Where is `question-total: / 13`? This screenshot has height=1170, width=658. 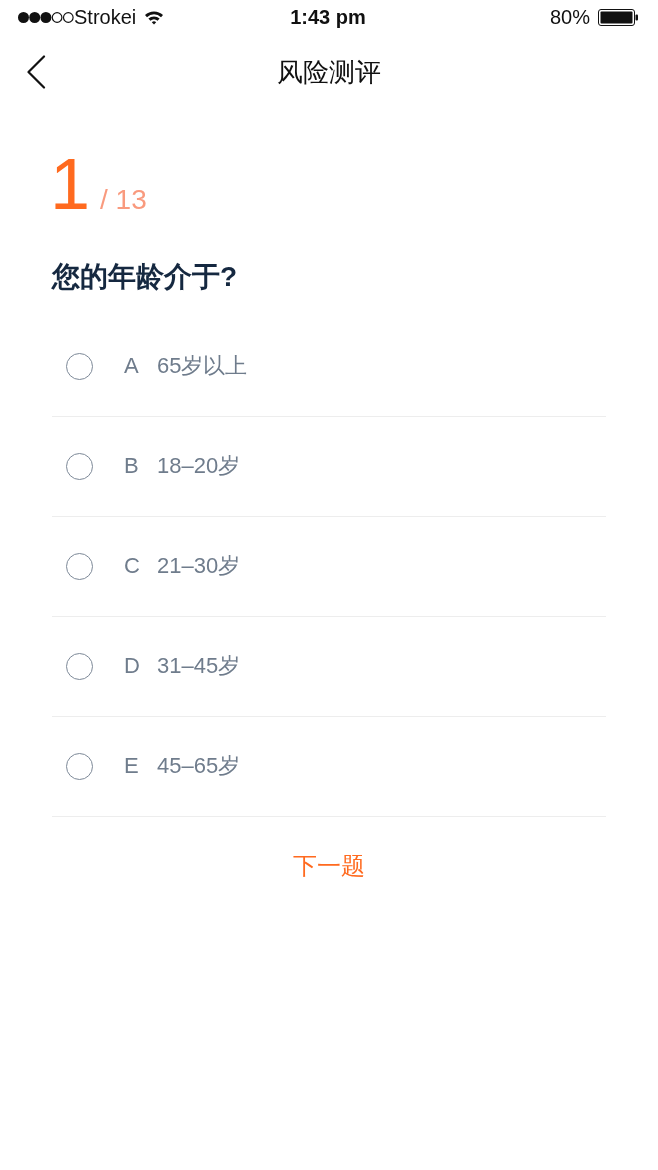 question-total: / 13 is located at coordinates (123, 200).